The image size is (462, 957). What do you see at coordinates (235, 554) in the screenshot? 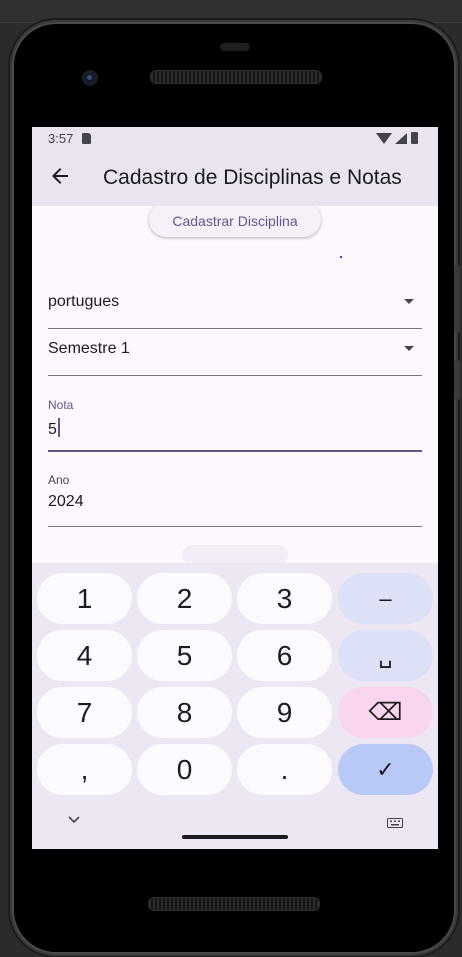
I see `partially-hidden-button` at bounding box center [235, 554].